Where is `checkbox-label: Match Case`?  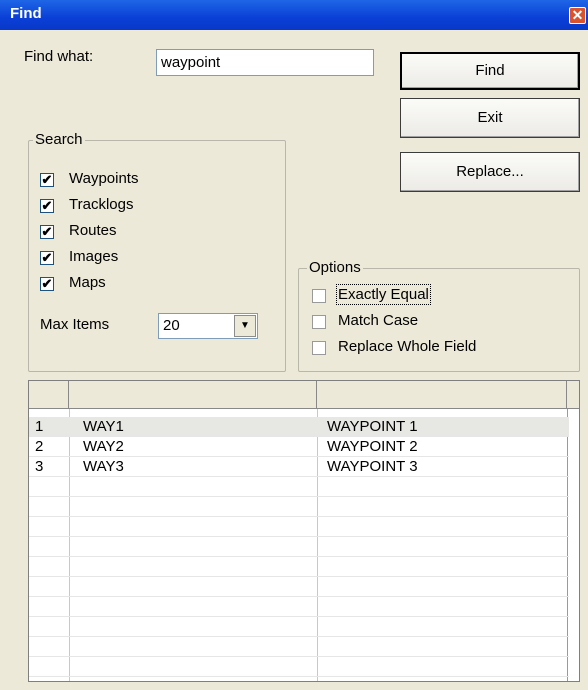 checkbox-label: Match Case is located at coordinates (378, 320).